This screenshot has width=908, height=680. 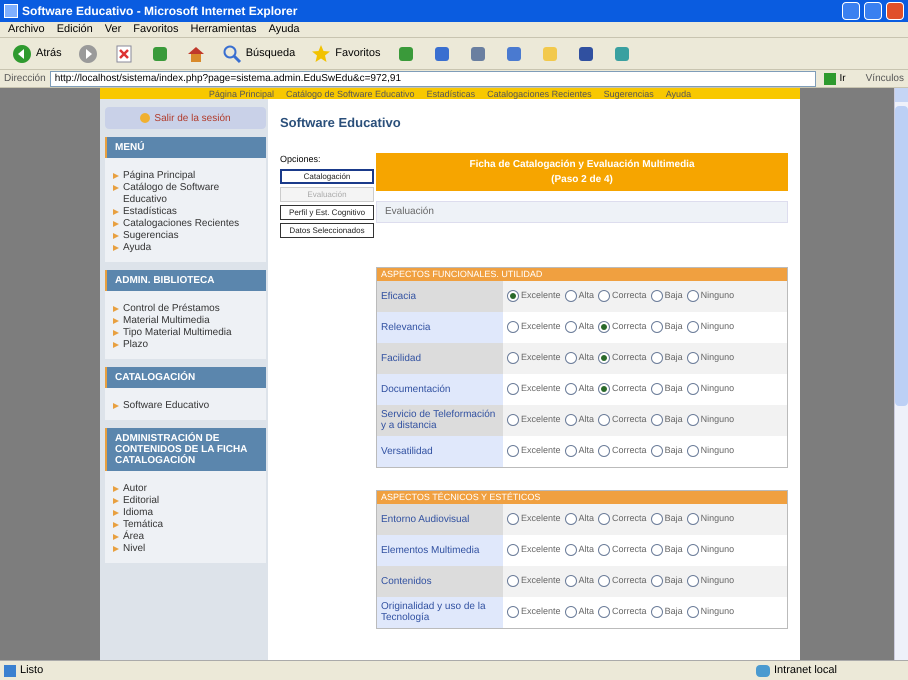 What do you see at coordinates (135, 489) in the screenshot?
I see `sidebar-link: Autor` at bounding box center [135, 489].